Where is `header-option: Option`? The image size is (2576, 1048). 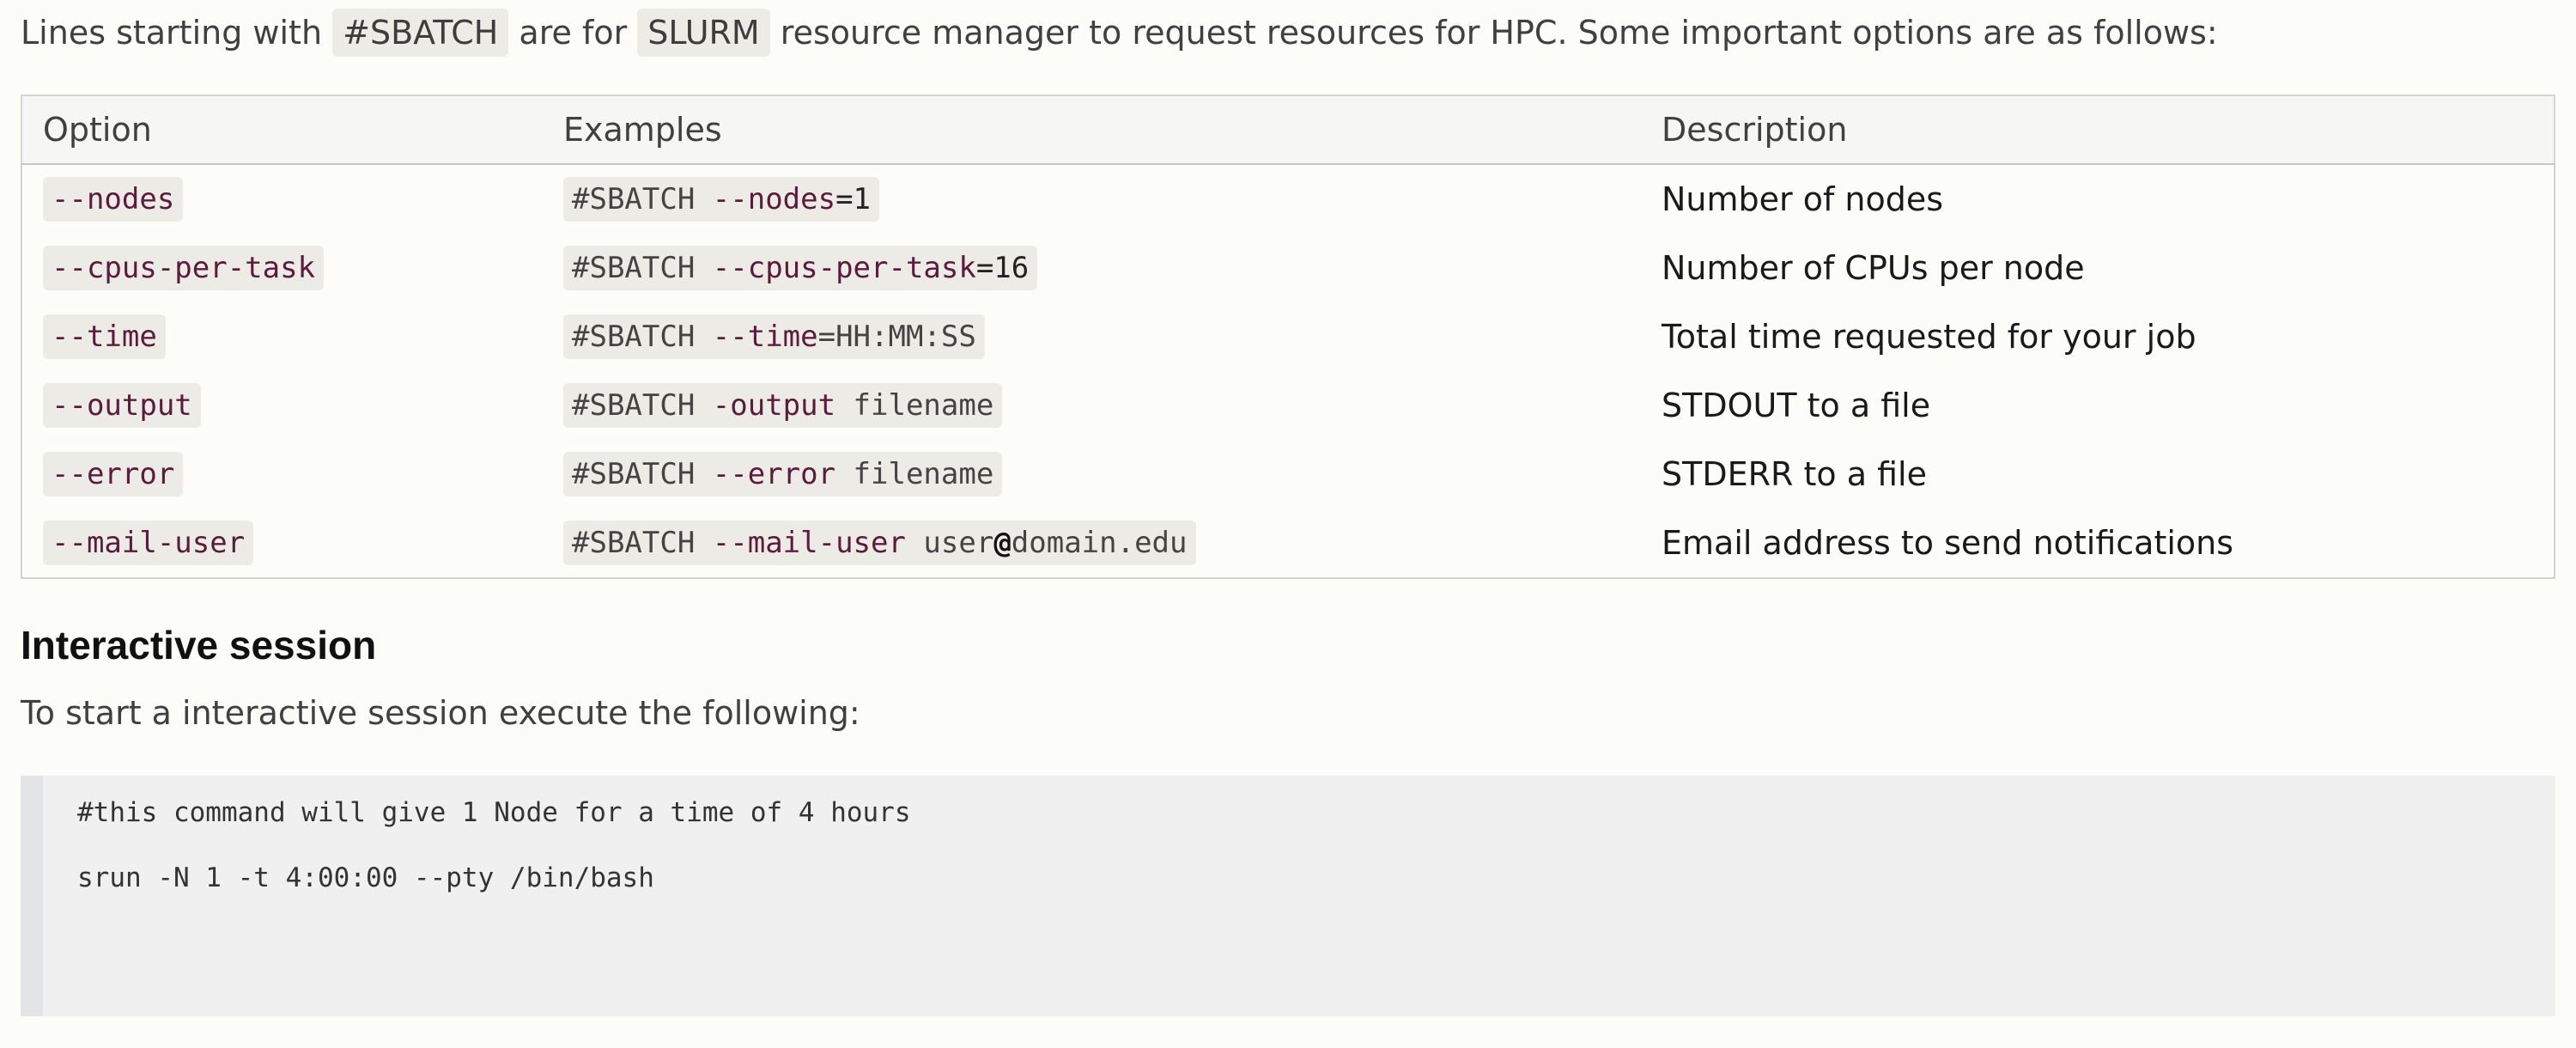
header-option: Option is located at coordinates (98, 130).